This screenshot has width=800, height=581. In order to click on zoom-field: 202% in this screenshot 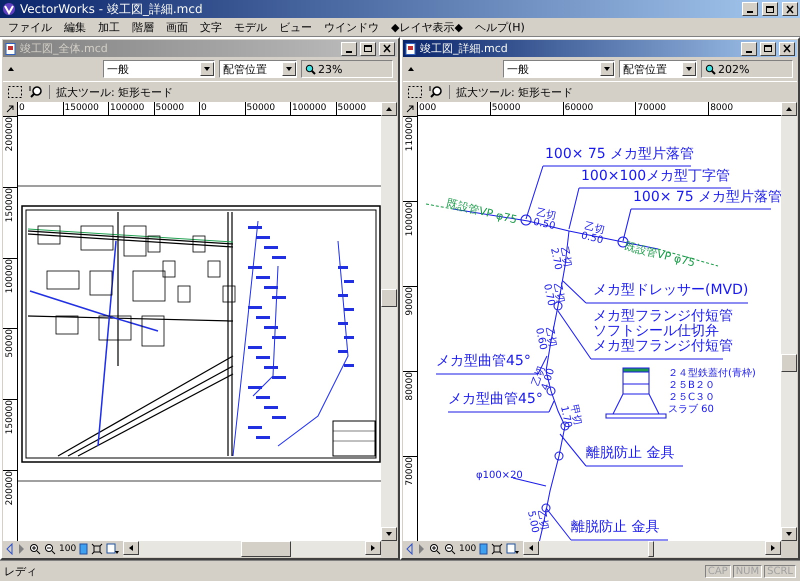, I will do `click(747, 69)`.